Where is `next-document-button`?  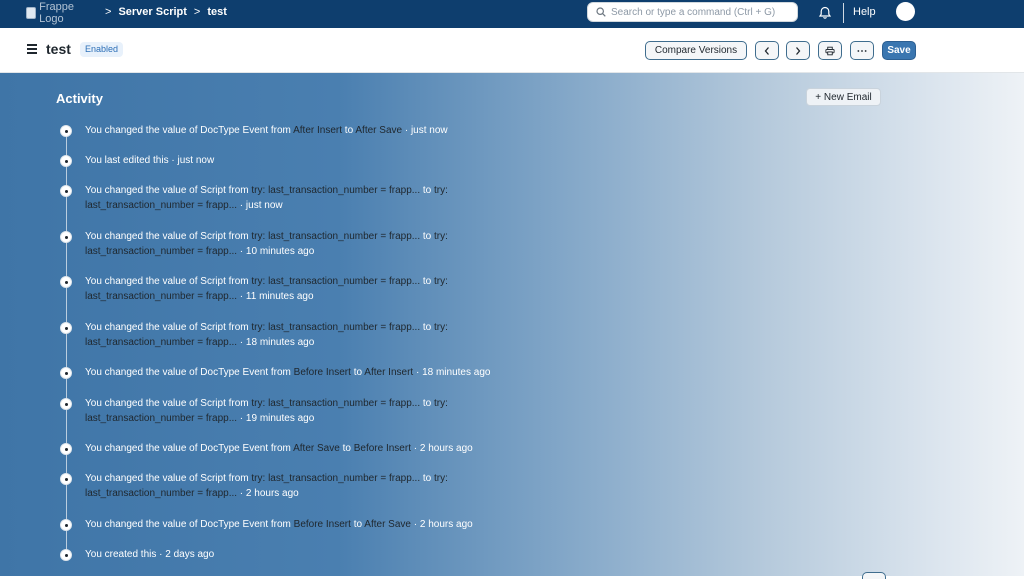
next-document-button is located at coordinates (798, 50).